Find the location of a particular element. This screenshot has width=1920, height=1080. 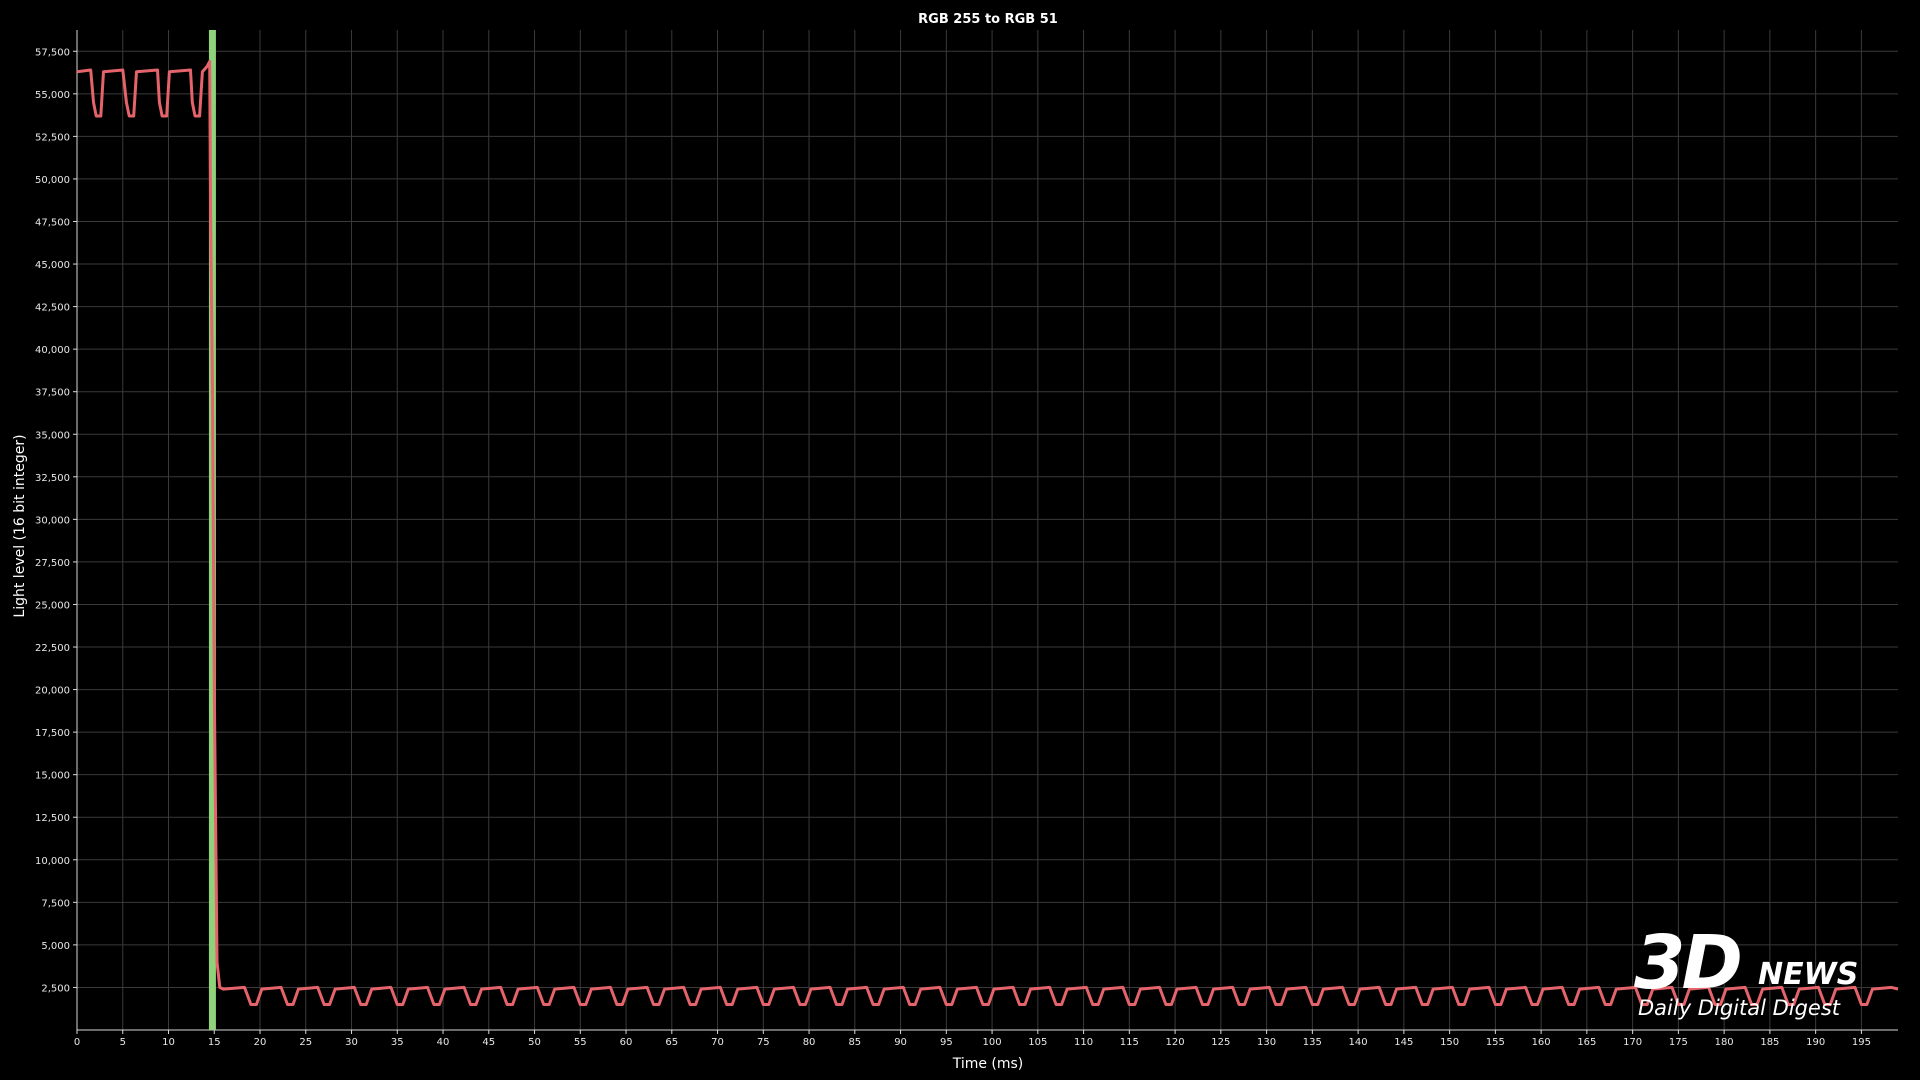

x-tick-label: 185 is located at coordinates (1769, 1042).